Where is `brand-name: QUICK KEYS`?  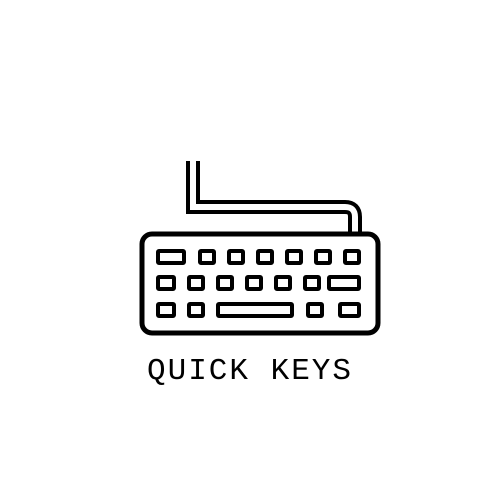 brand-name: QUICK KEYS is located at coordinates (250, 371).